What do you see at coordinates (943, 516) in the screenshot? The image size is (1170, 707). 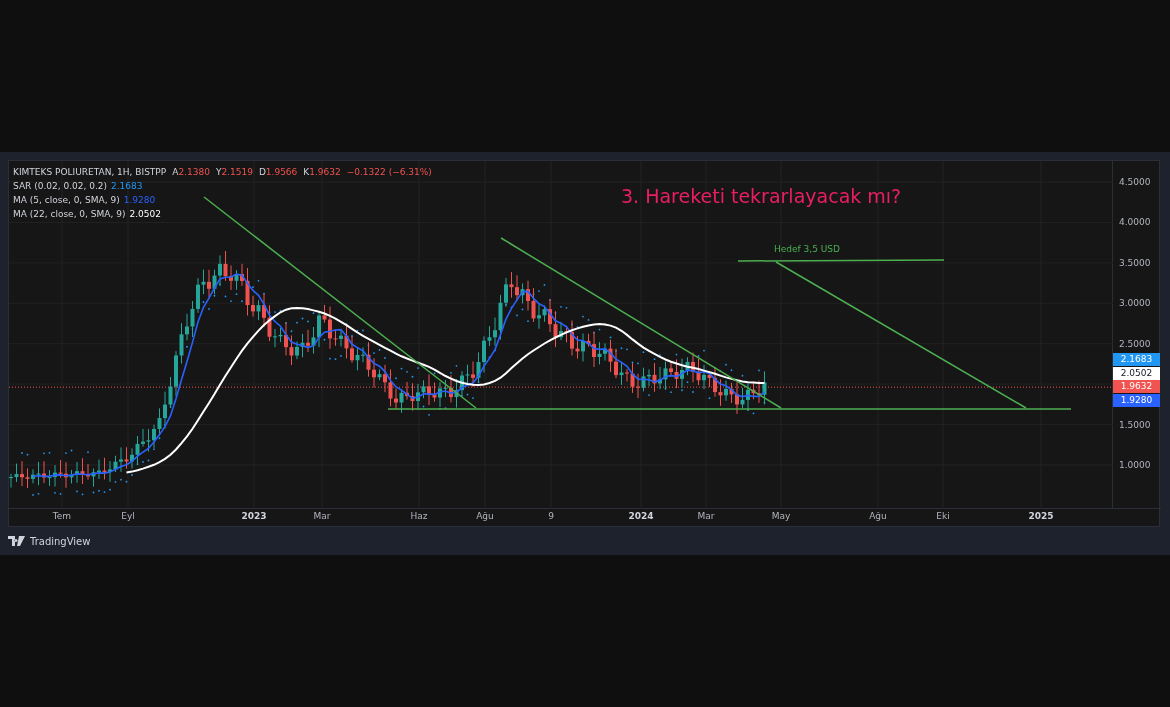 I see `time-label: Eki` at bounding box center [943, 516].